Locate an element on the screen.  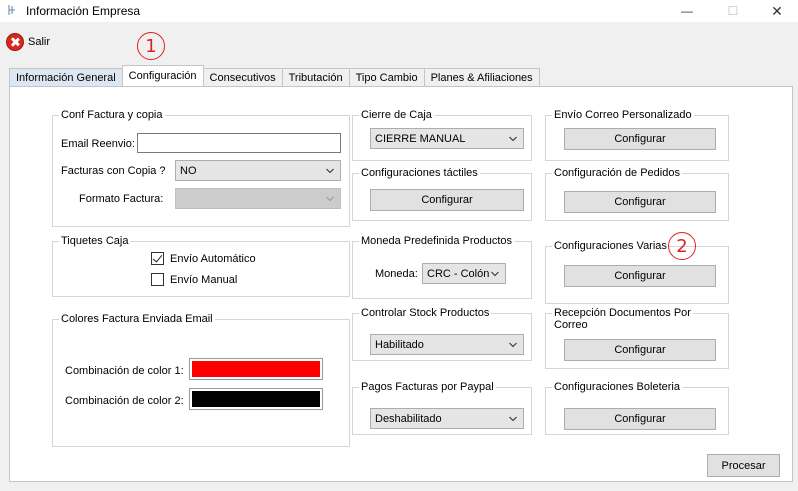
group-title: Configuración de Pedidos is located at coordinates (617, 173).